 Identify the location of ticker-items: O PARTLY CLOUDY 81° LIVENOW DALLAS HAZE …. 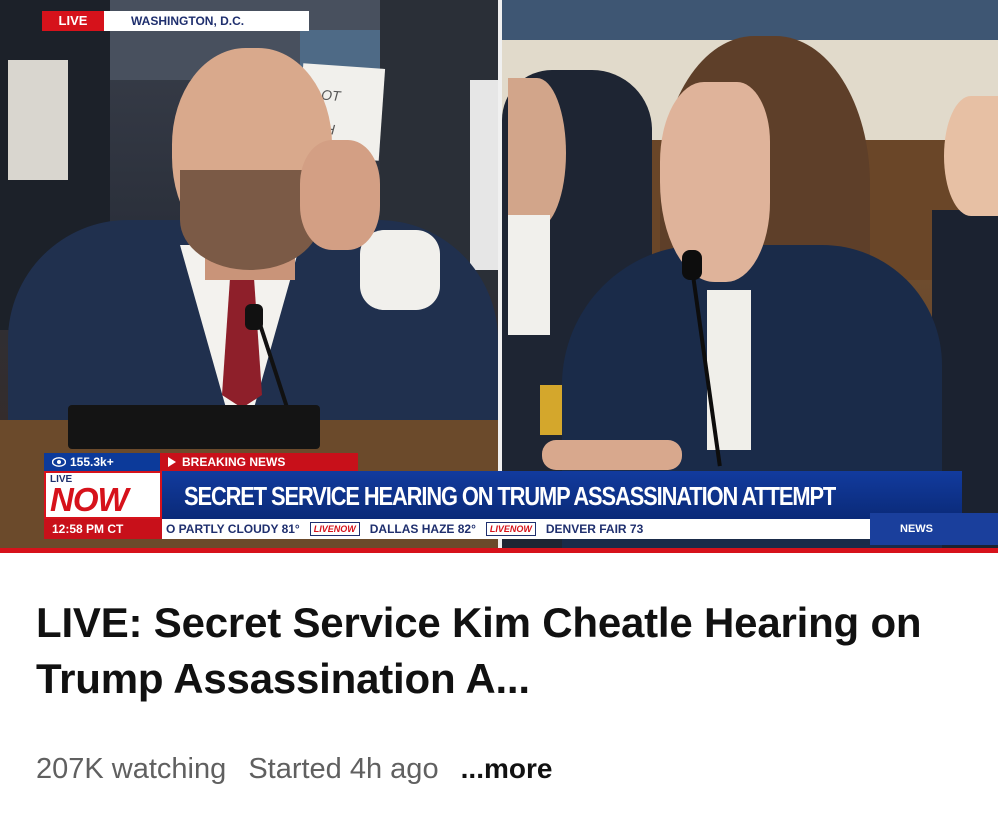
(512, 529).